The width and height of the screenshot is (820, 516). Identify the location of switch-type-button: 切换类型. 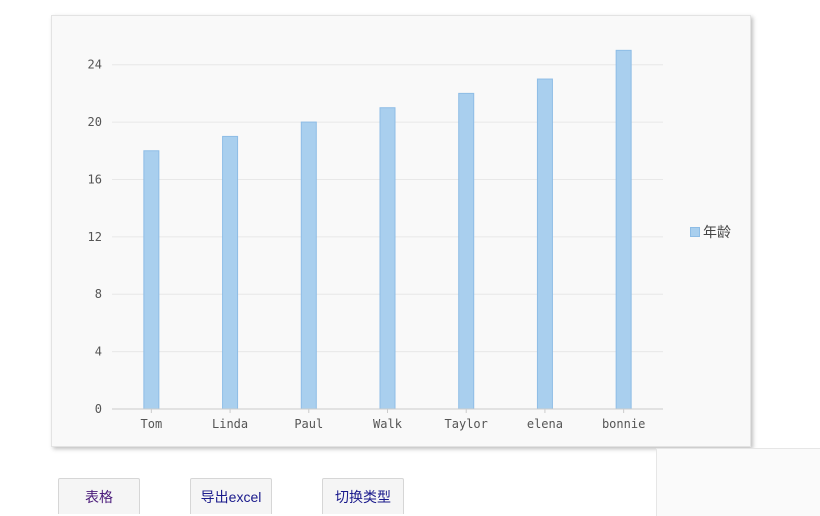
(363, 496).